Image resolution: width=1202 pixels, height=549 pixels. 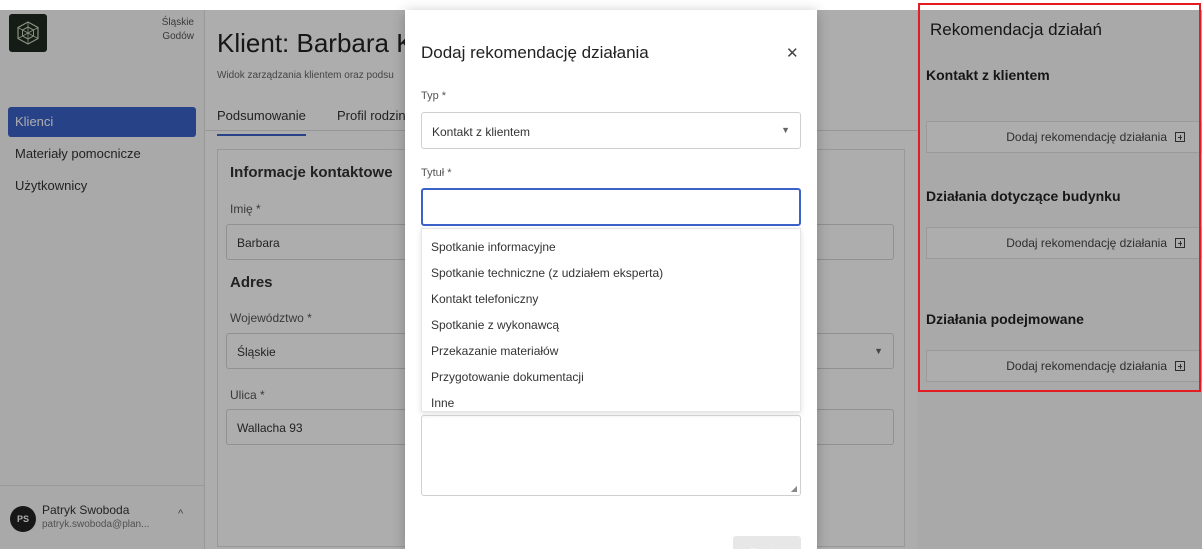 What do you see at coordinates (767, 542) in the screenshot?
I see `save-button: Zapisz` at bounding box center [767, 542].